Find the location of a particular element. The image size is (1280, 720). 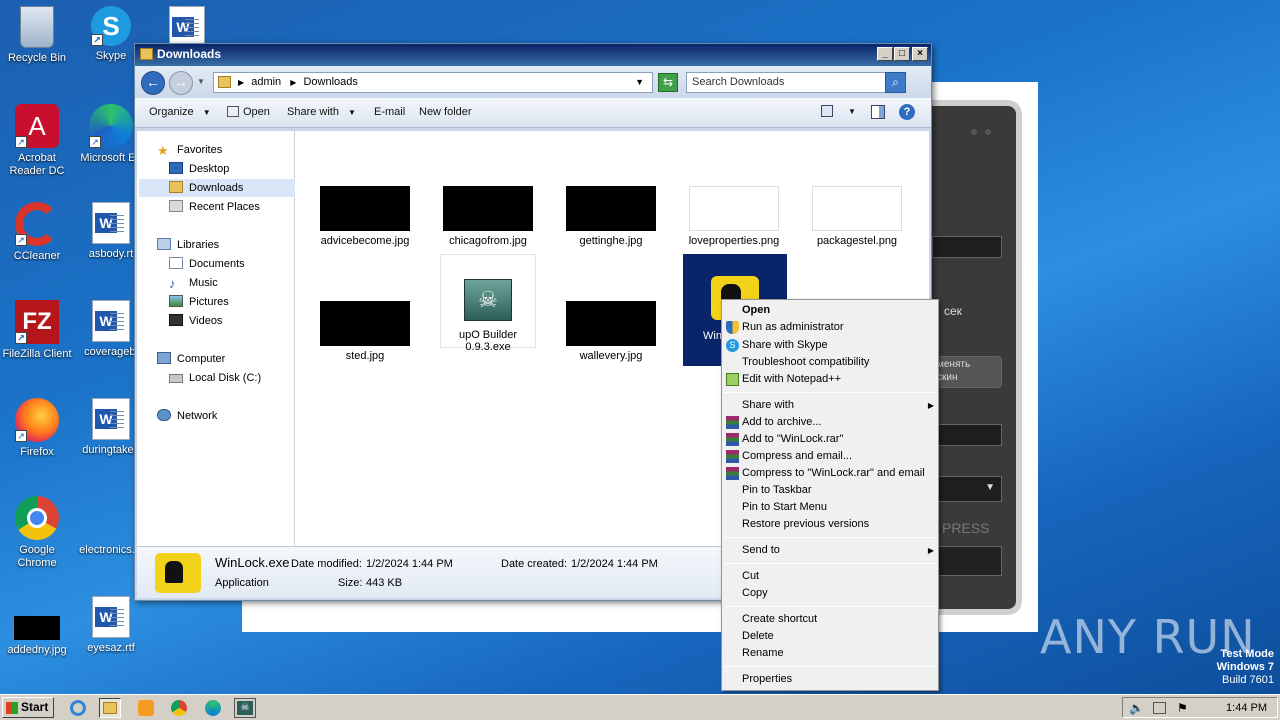

menu-share-with-skype: S Share with Skype is located at coordinates (777, 345).